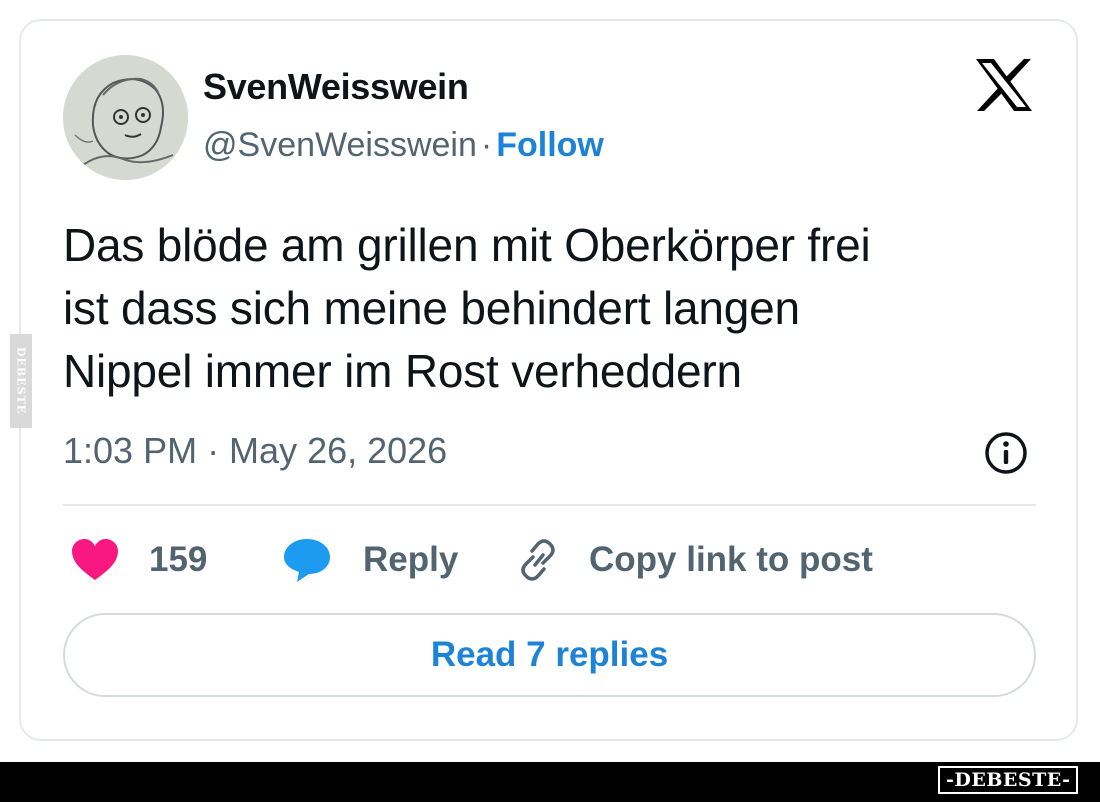  What do you see at coordinates (178, 559) in the screenshot?
I see `like-count: 159` at bounding box center [178, 559].